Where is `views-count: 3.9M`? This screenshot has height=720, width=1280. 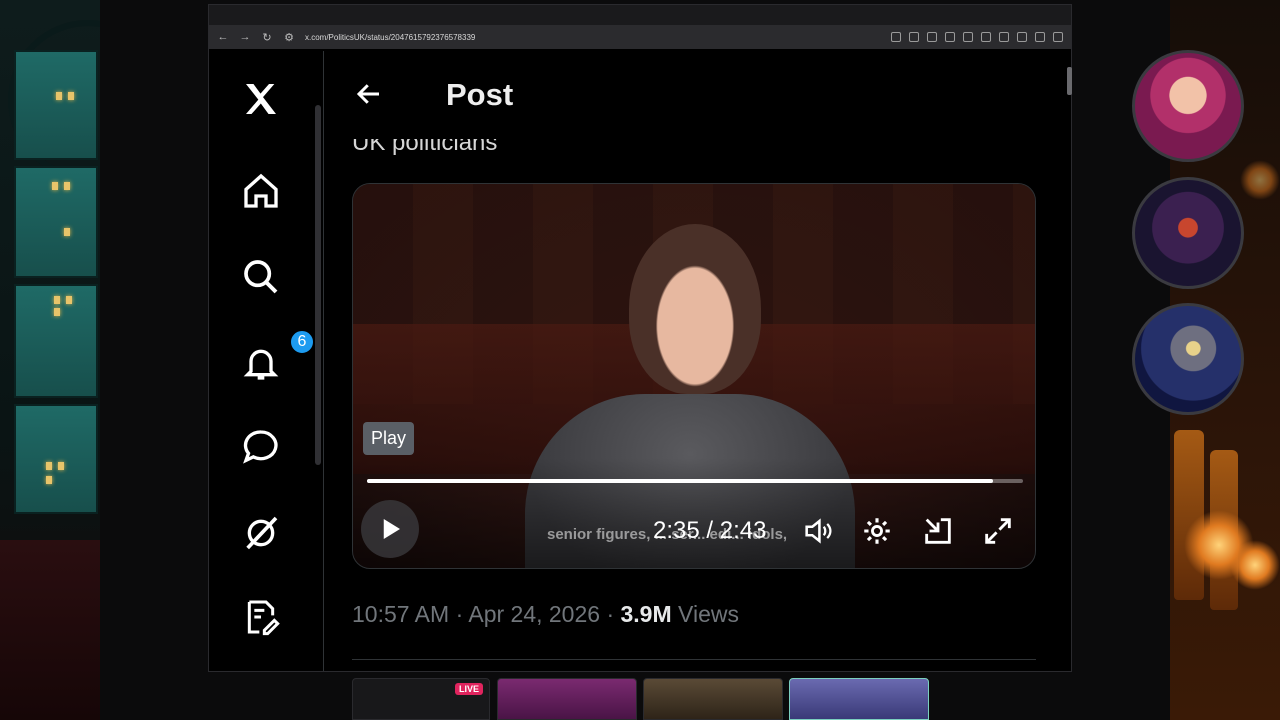 views-count: 3.9M is located at coordinates (646, 614).